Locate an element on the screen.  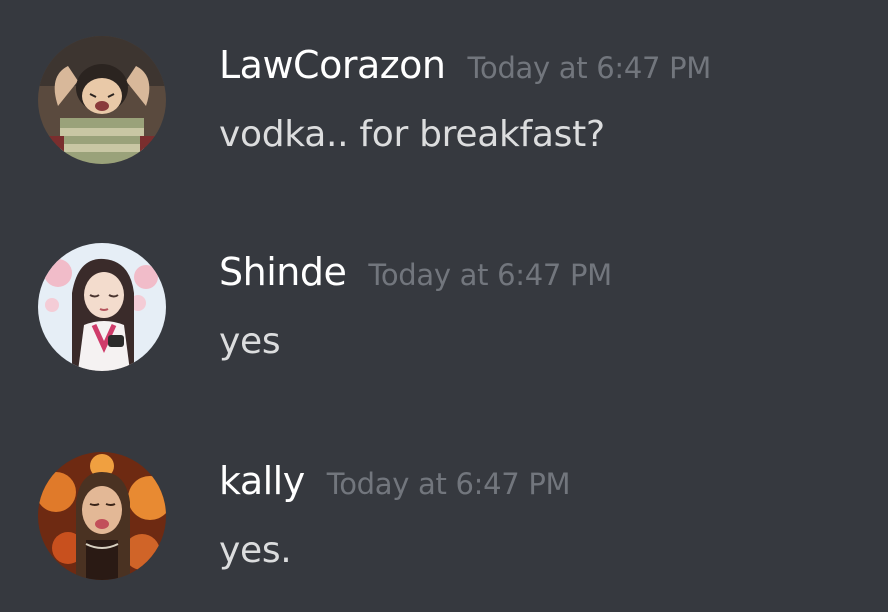
anime-girl-kimono-avatar-icon is located at coordinates (102, 307).